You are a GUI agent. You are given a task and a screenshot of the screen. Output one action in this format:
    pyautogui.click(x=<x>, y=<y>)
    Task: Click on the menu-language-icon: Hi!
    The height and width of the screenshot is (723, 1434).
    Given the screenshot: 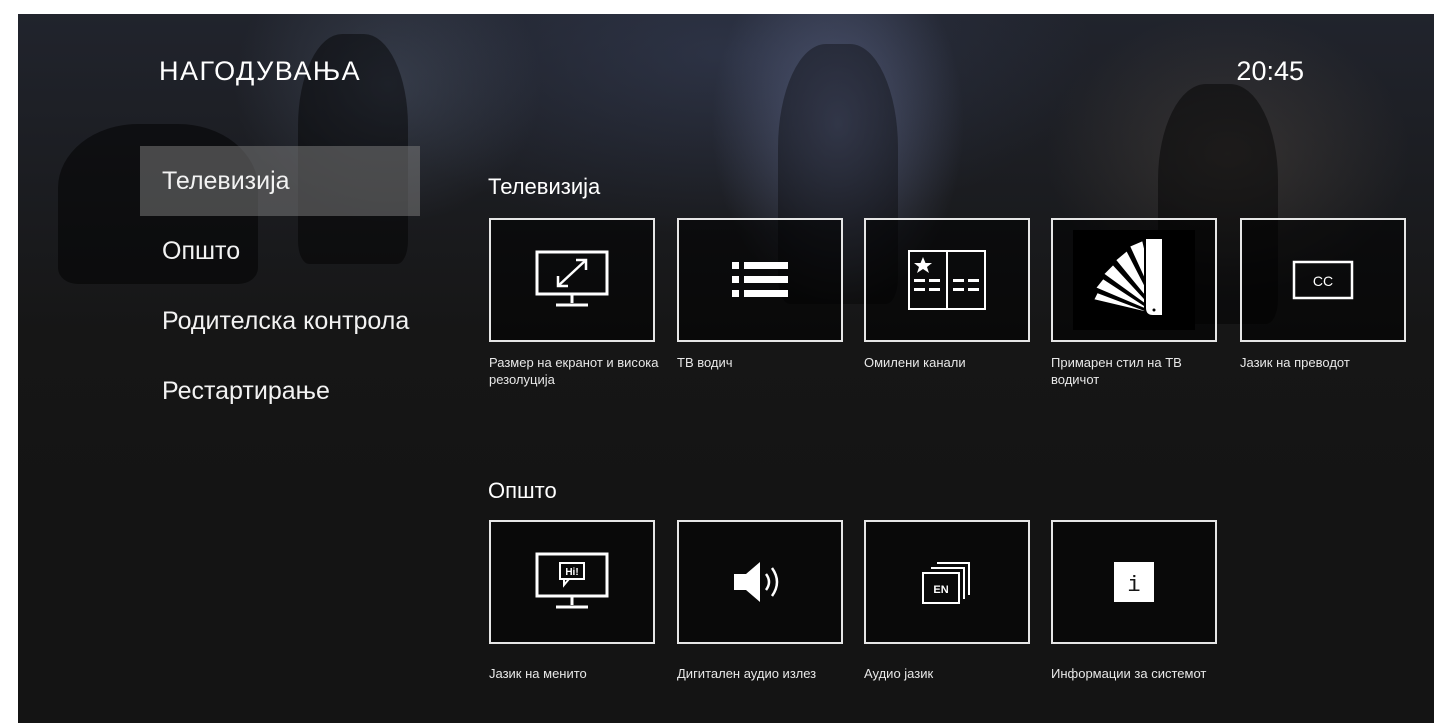 What is the action you would take?
    pyautogui.click(x=572, y=582)
    